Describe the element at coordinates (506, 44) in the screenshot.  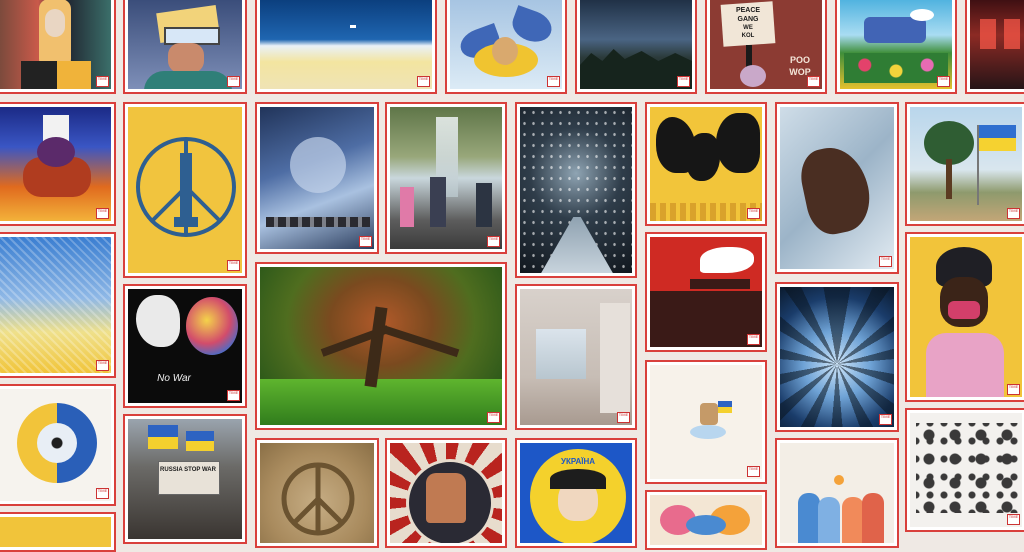
I see `artwork-yellow-bird` at that location.